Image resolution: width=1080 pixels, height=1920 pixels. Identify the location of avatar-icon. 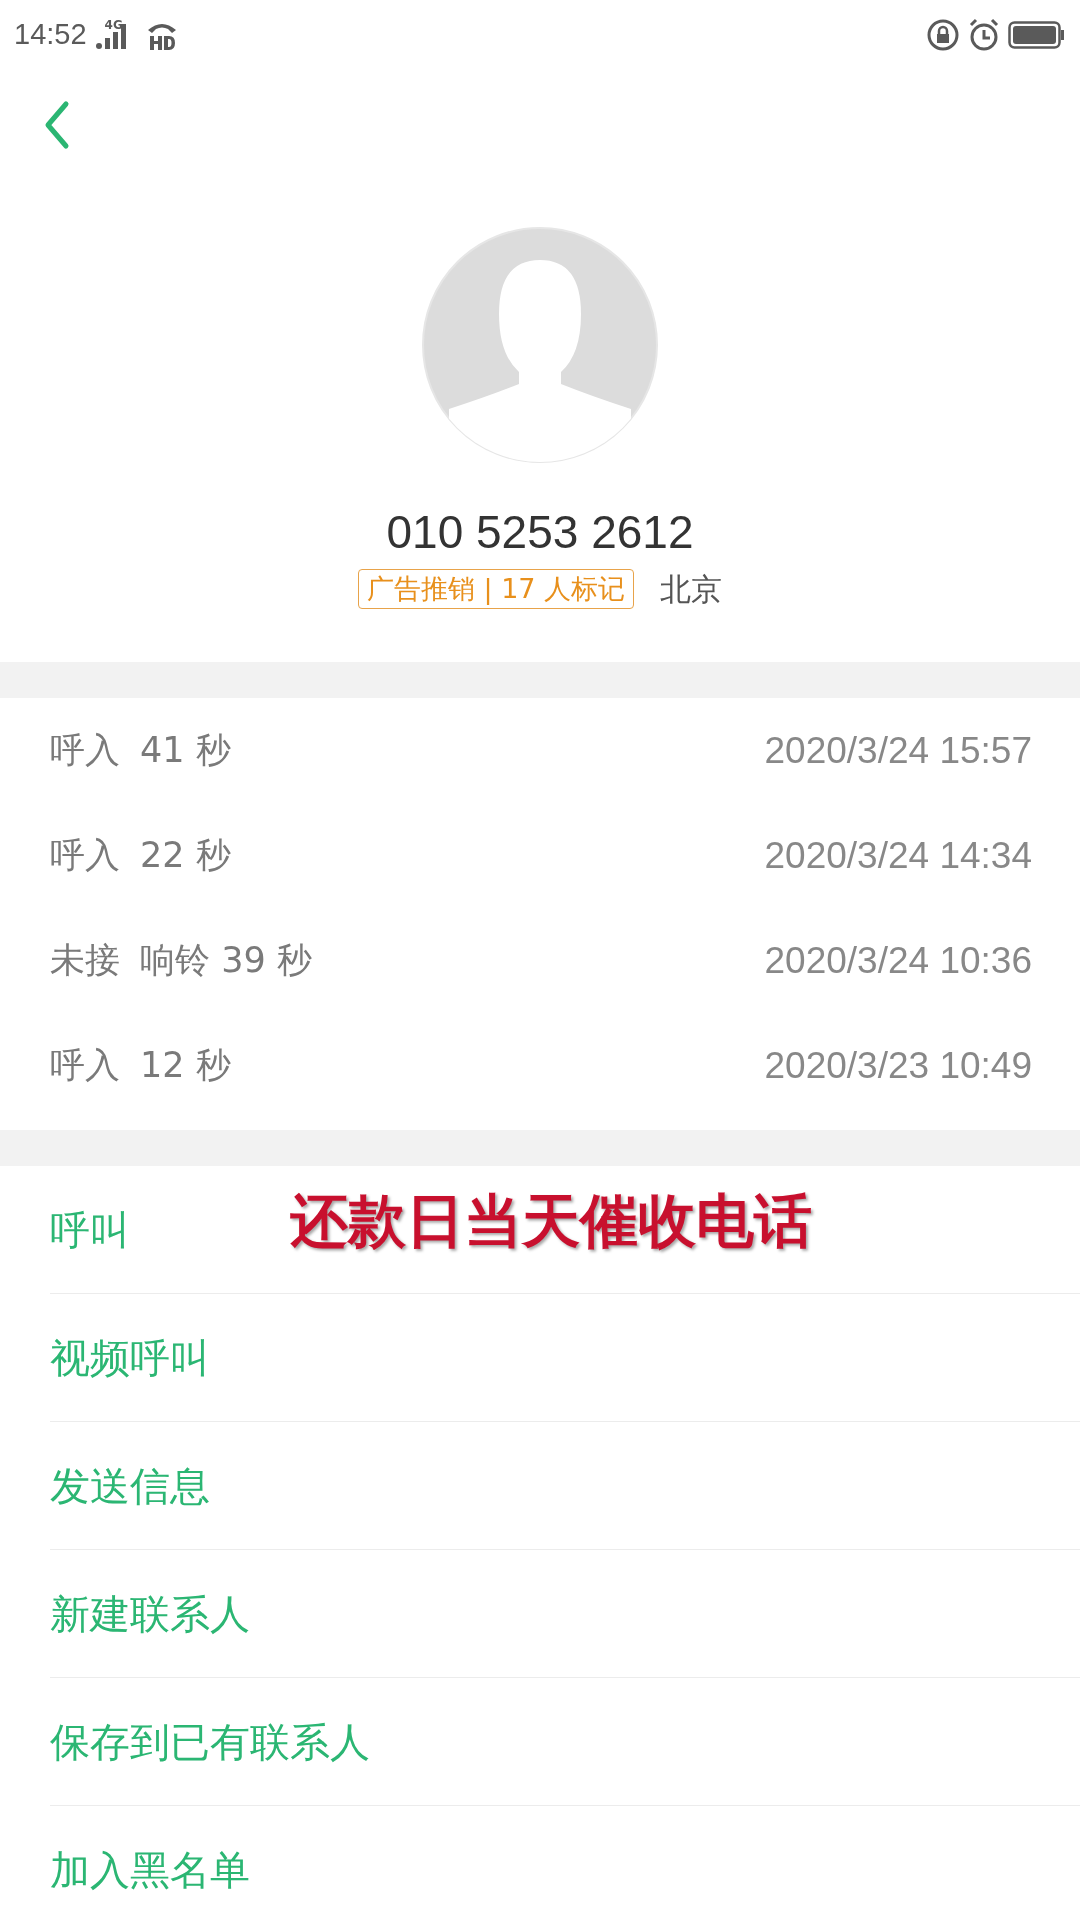
(540, 345).